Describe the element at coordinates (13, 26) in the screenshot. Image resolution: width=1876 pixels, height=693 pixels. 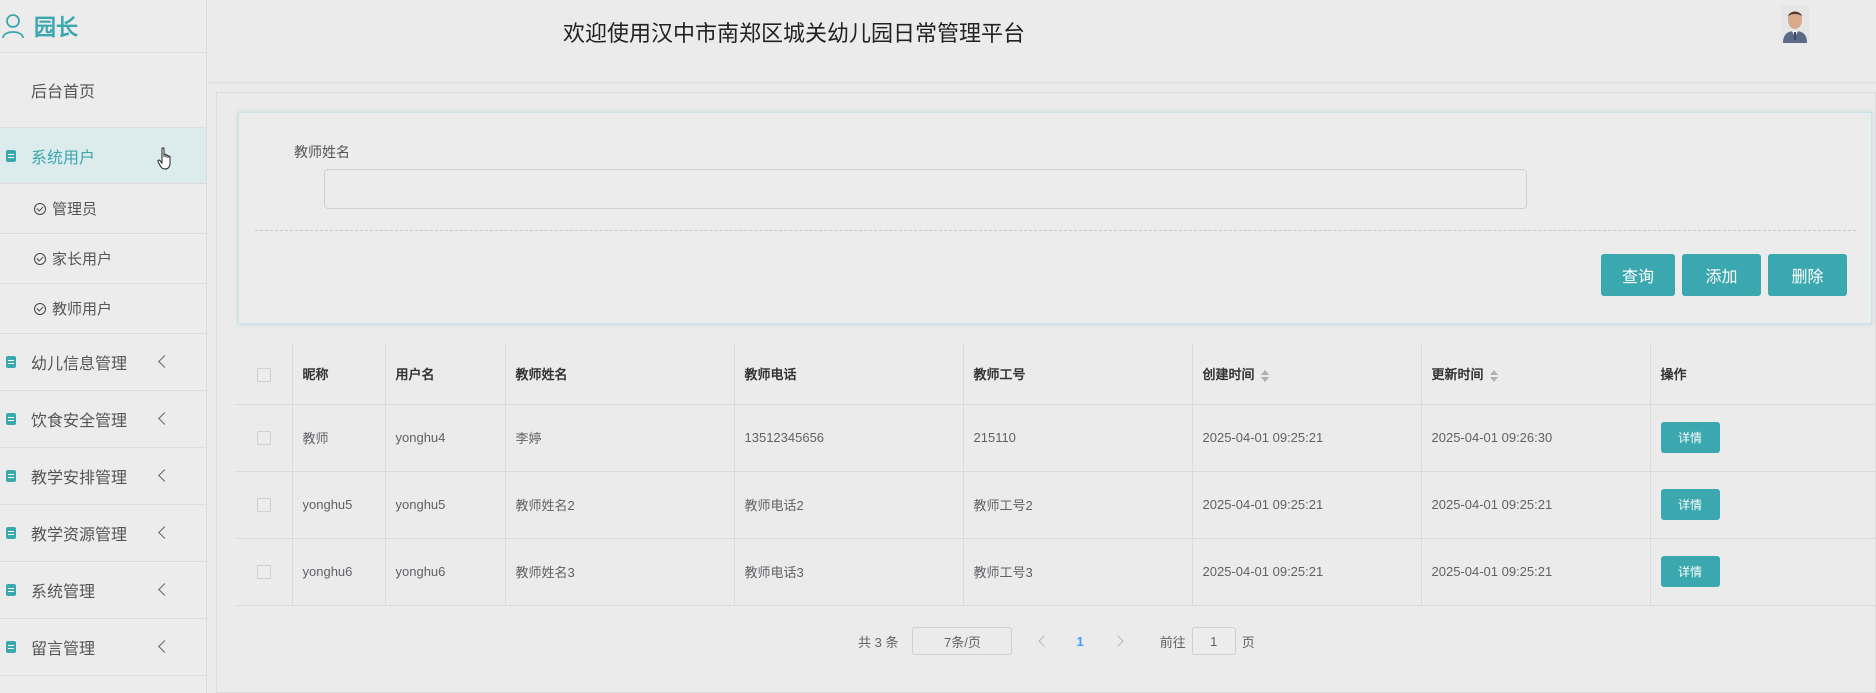
I see `user-icon` at that location.